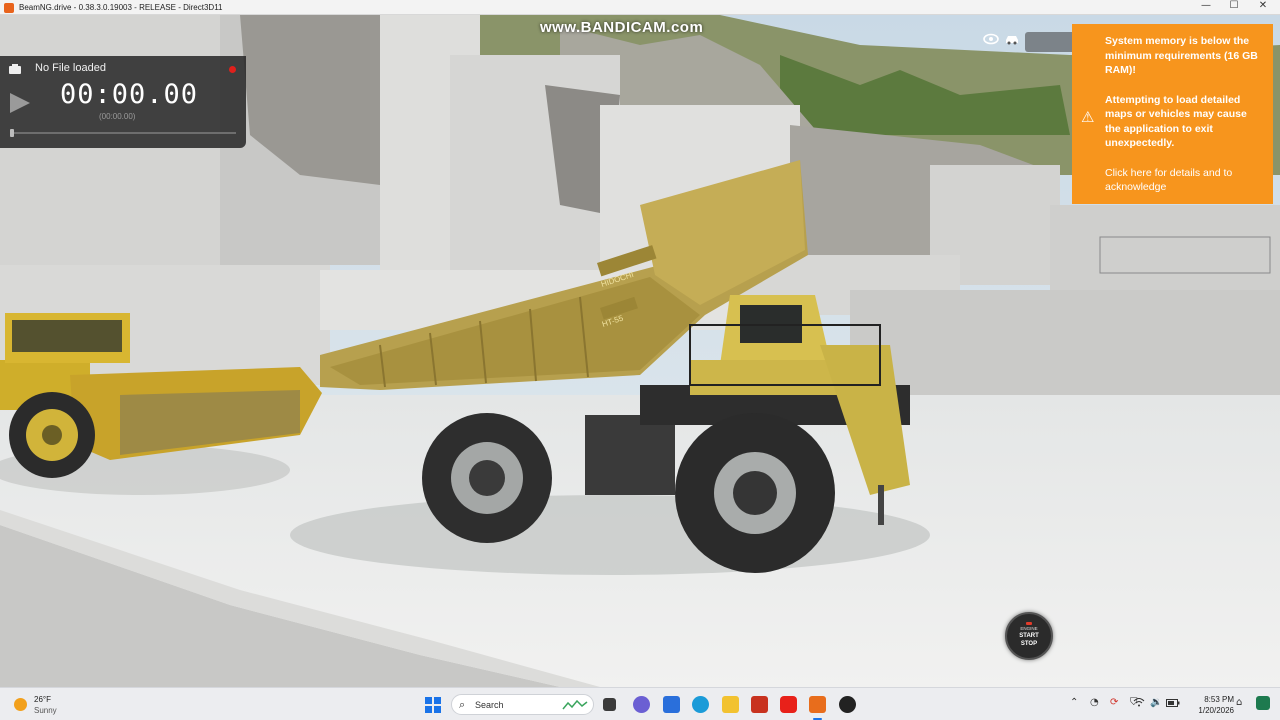  I want to click on engine-start-stop-button: ENGINE START STOP, so click(1029, 636).